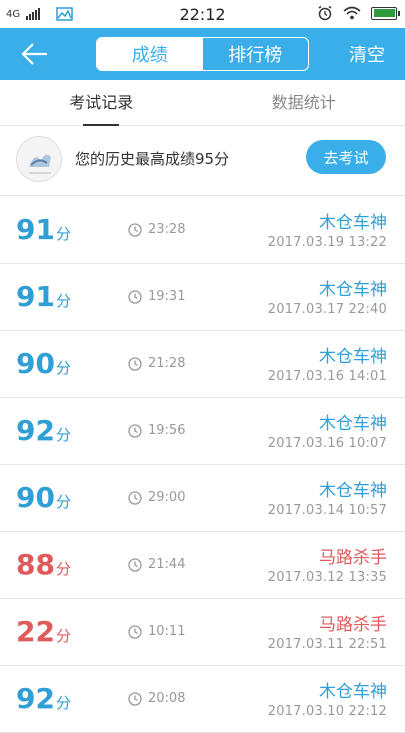 This screenshot has width=405, height=733. I want to click on record-row: 88分 21:44 马路杀手 2017.03.12 13:35, so click(202, 565).